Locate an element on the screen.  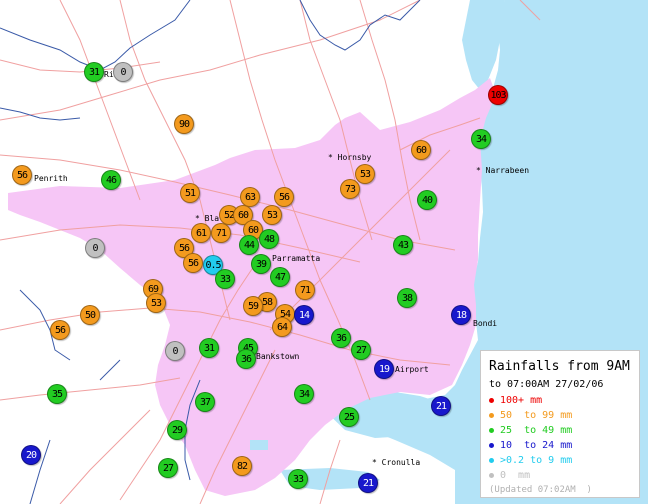
rain-gauge: 14 is located at coordinates (304, 315).